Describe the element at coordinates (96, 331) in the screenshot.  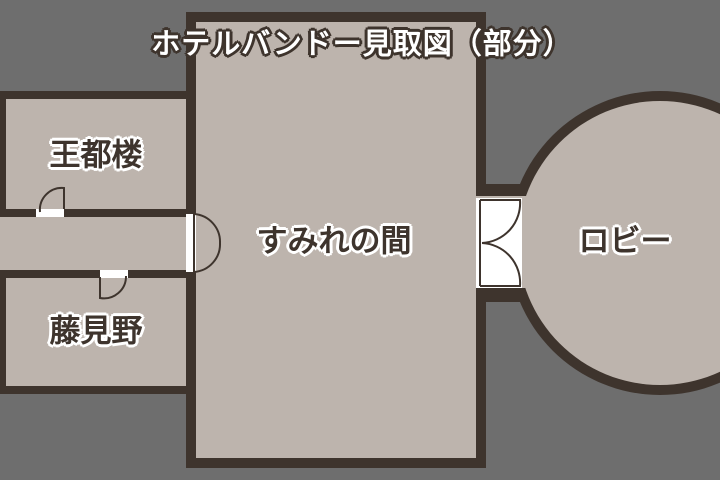
I see `room-label-fujimino: 藤見野` at that location.